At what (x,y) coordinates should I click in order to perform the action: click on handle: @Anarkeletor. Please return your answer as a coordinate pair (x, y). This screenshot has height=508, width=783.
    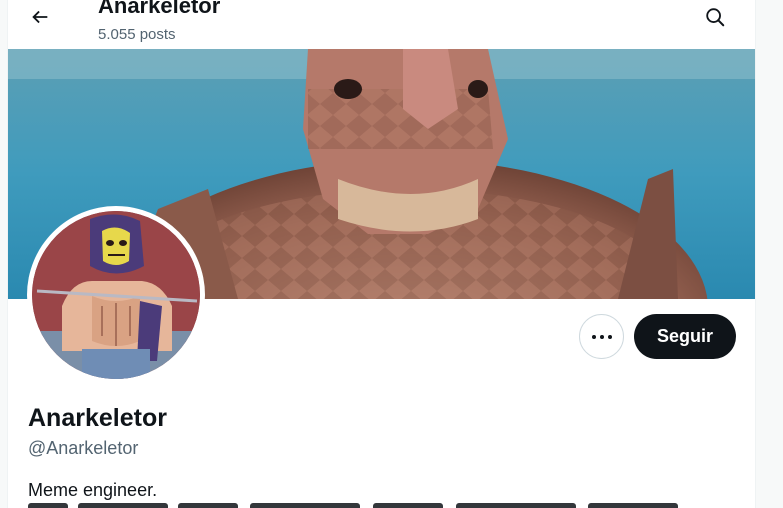
    Looking at the image, I should click on (83, 448).